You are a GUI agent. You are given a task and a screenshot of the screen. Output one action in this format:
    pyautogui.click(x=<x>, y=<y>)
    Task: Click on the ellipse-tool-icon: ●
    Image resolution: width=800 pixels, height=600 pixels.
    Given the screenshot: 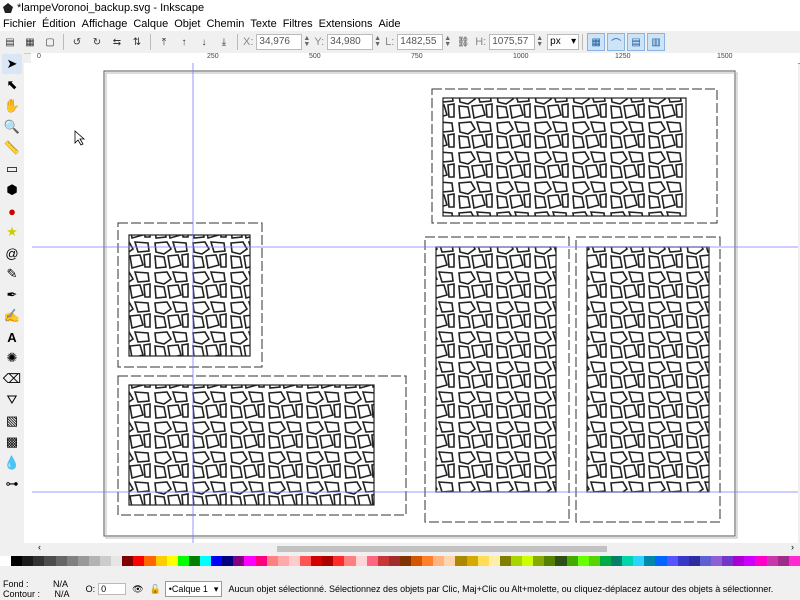 What is the action you would take?
    pyautogui.click(x=12, y=211)
    